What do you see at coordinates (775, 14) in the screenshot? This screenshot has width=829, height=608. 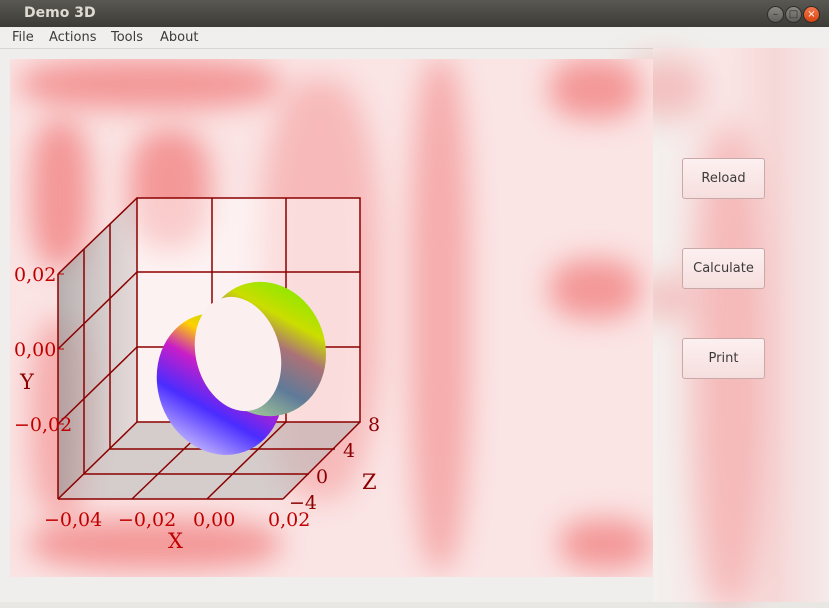 I see `minimize-icon: –` at bounding box center [775, 14].